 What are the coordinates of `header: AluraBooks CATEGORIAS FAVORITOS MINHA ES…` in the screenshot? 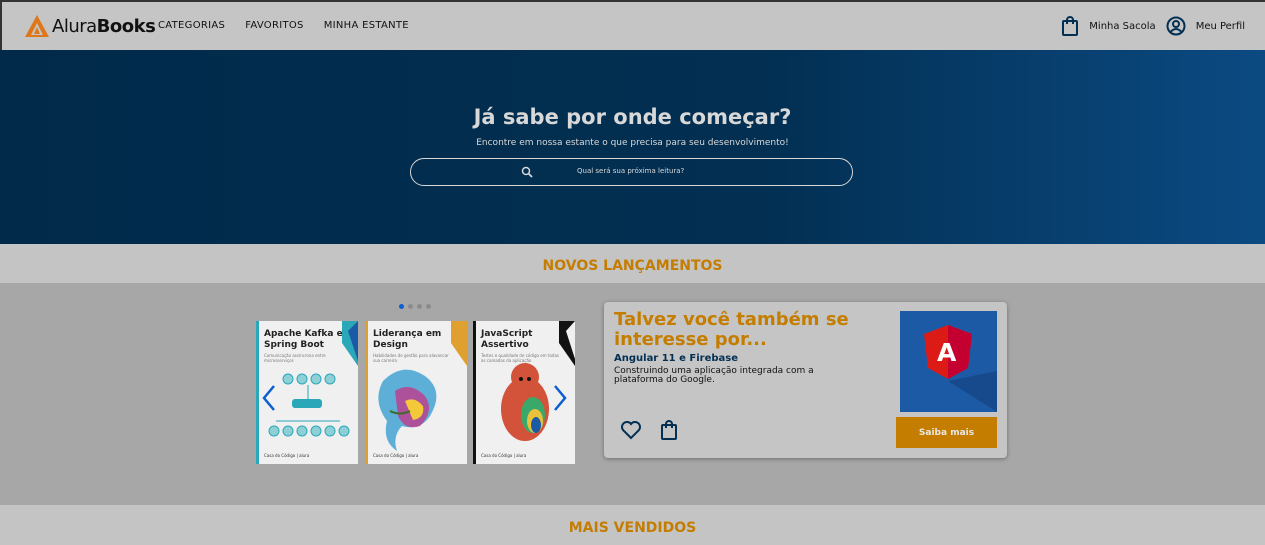 It's located at (632, 25).